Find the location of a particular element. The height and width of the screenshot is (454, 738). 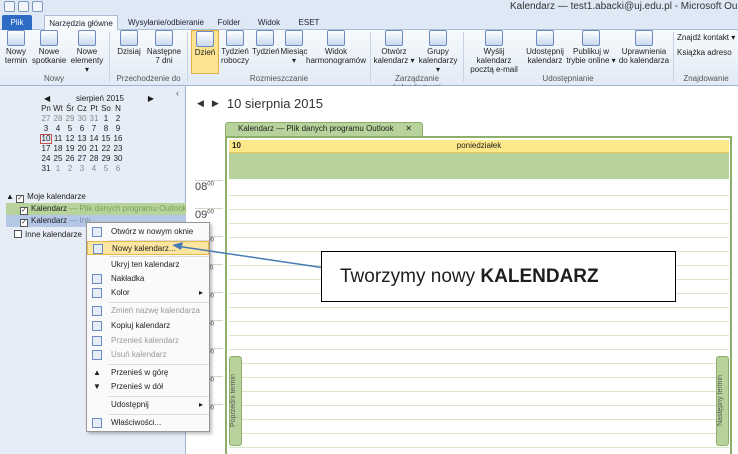

arrow-line is located at coordinates (250, 257).